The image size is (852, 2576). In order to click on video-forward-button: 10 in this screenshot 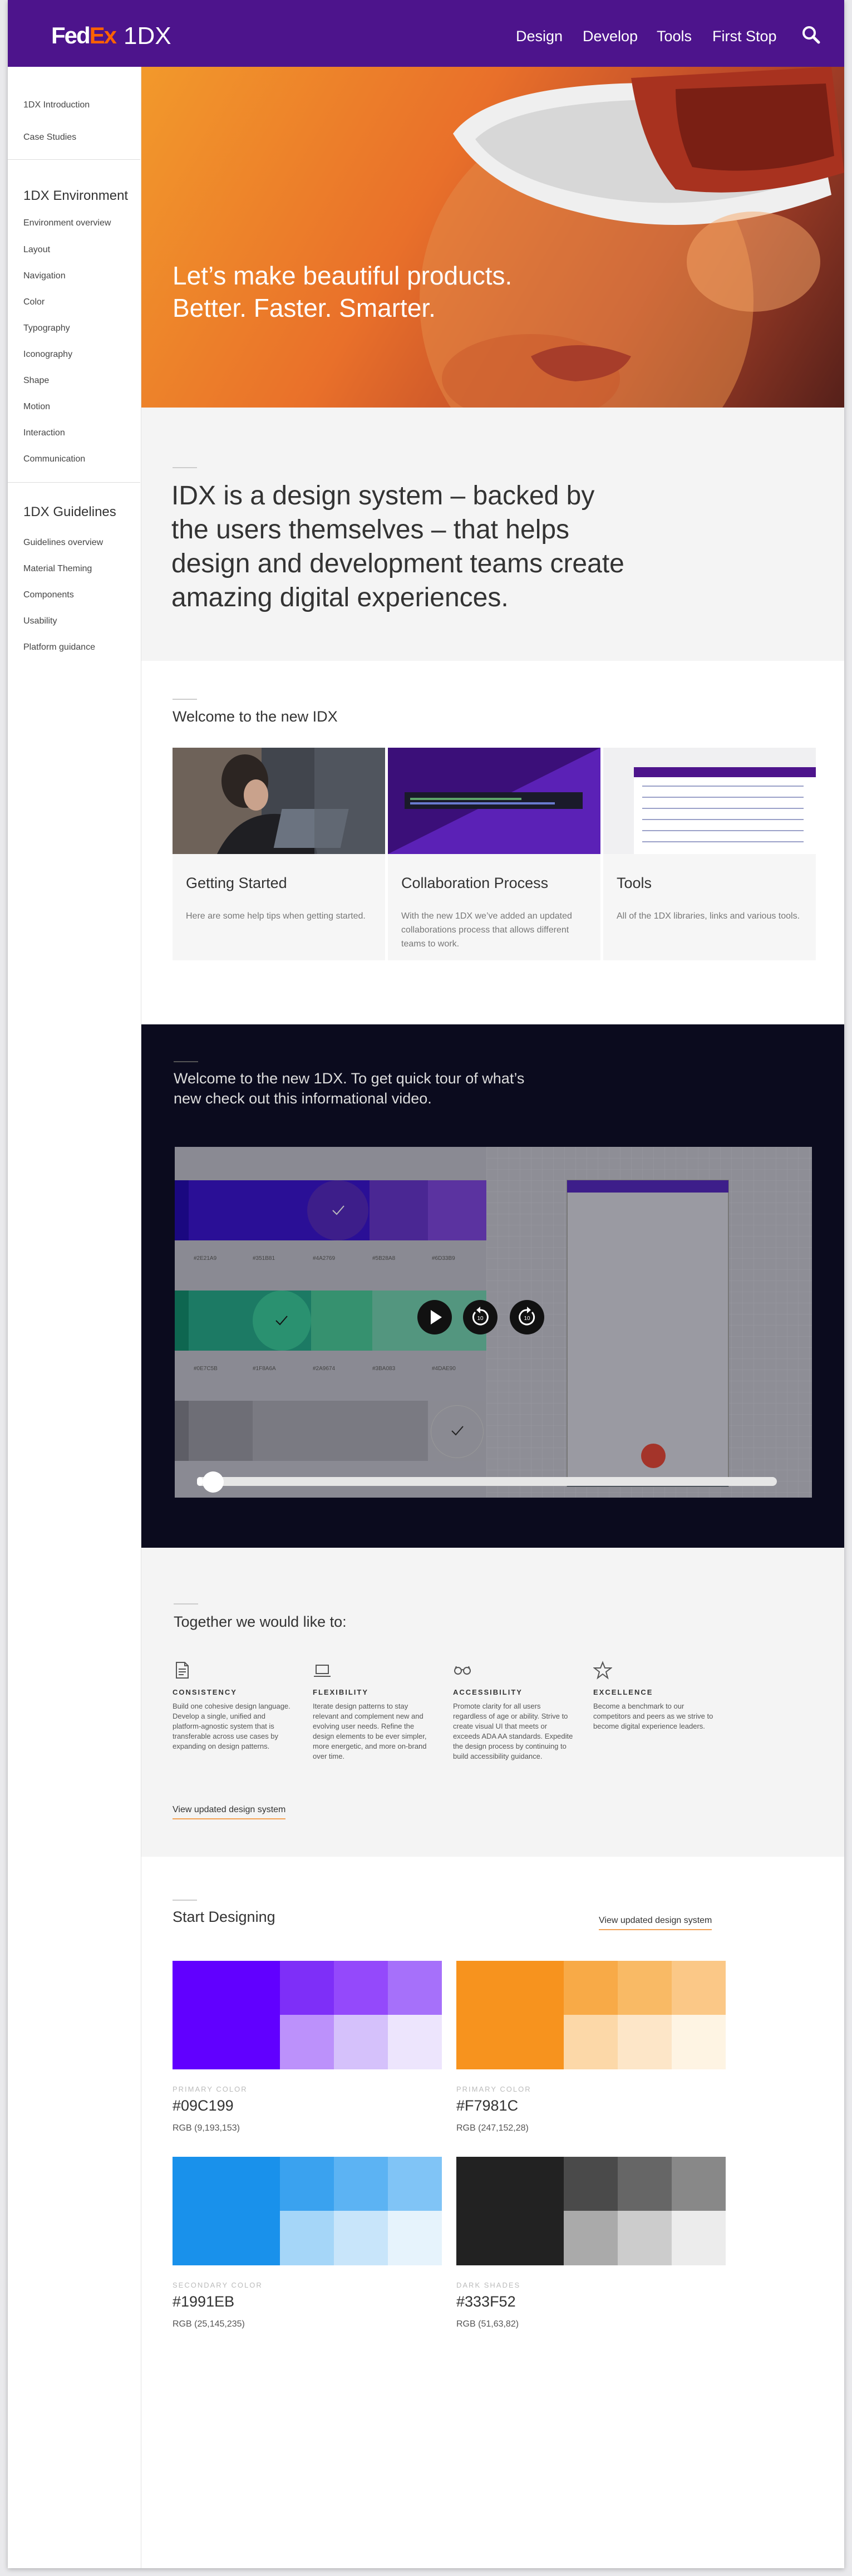, I will do `click(527, 1317)`.